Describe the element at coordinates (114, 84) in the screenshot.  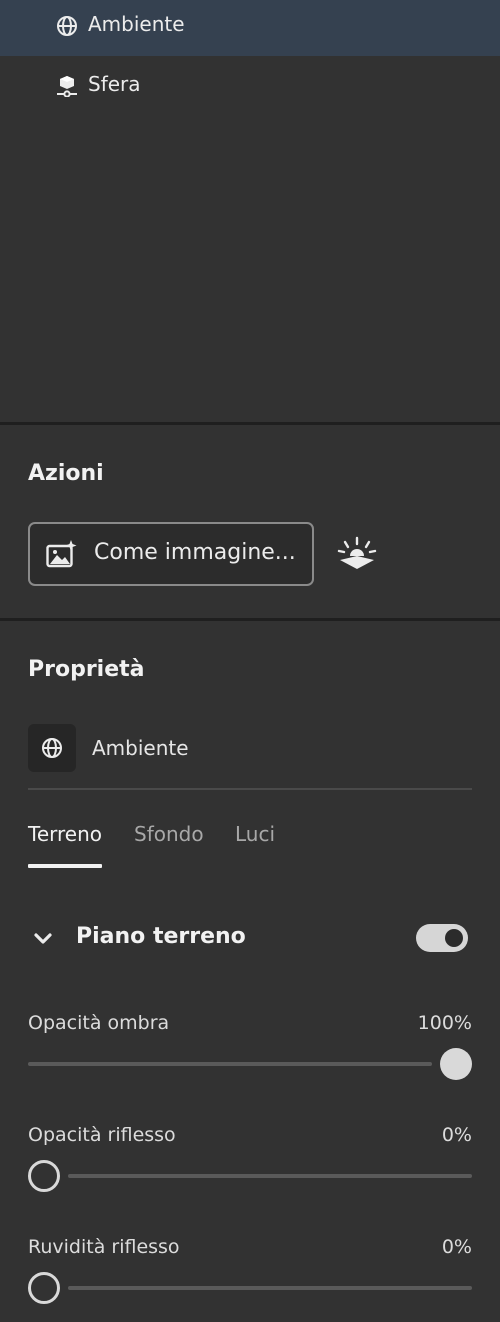
I see `tree-item-label: Sfera` at that location.